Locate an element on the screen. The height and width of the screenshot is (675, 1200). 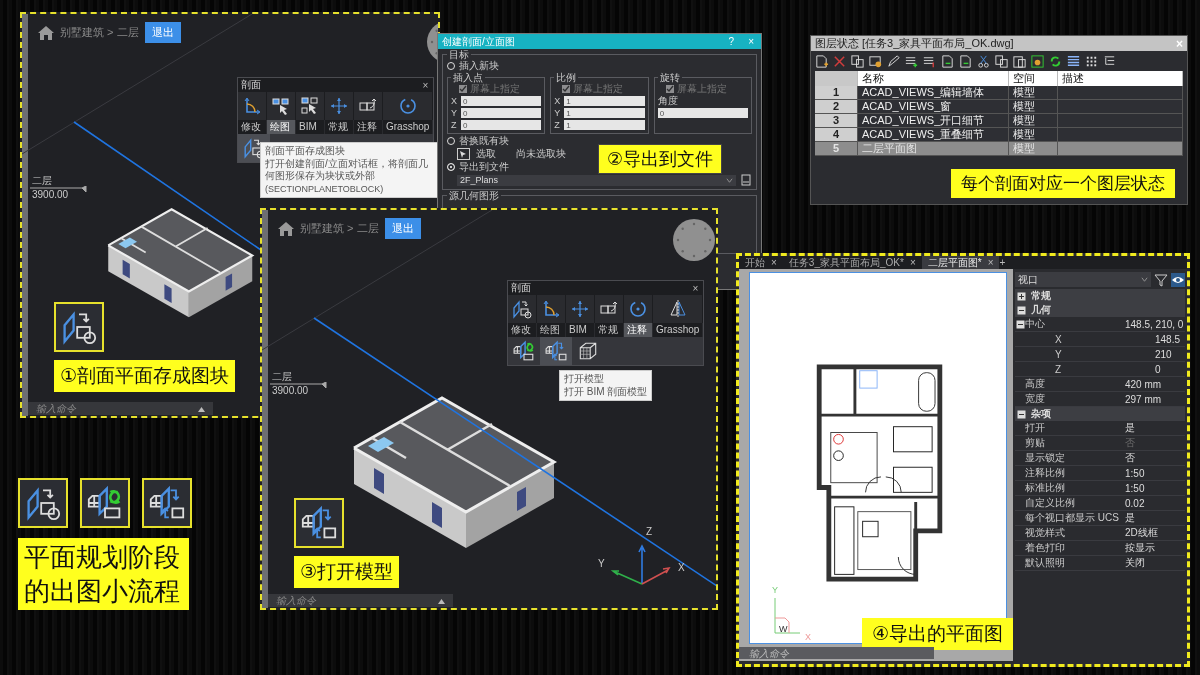
filter-icon is located at coordinates (1161, 279).